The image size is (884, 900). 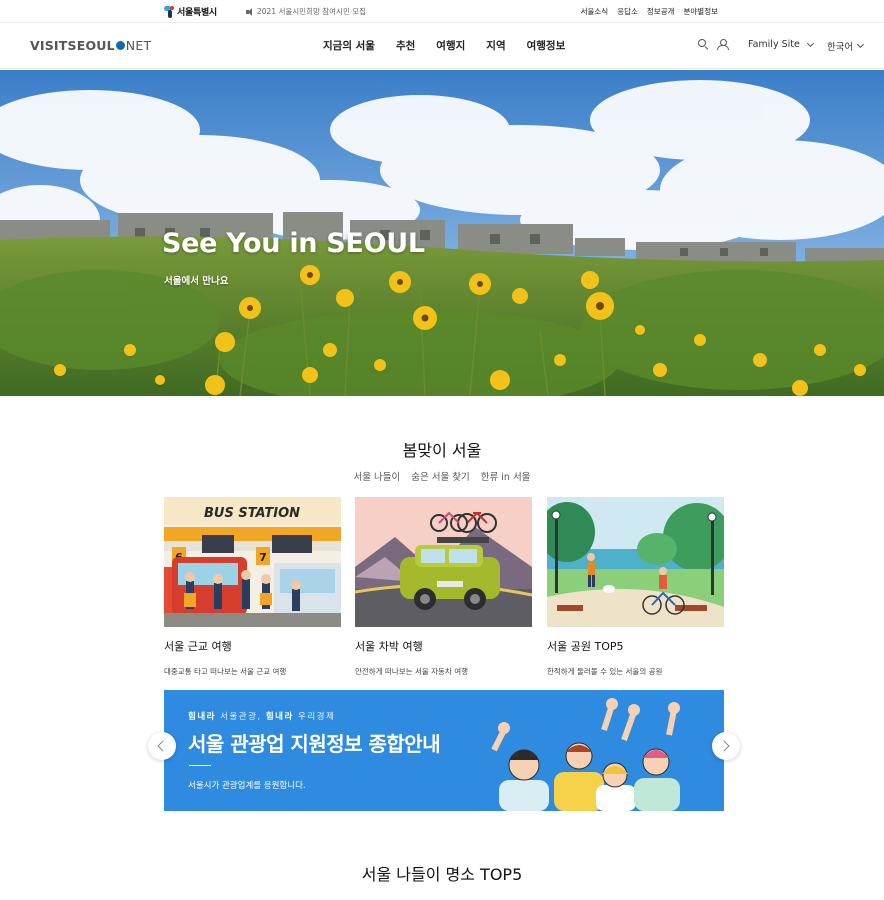 I want to click on brand-dot, so click(x=120, y=45).